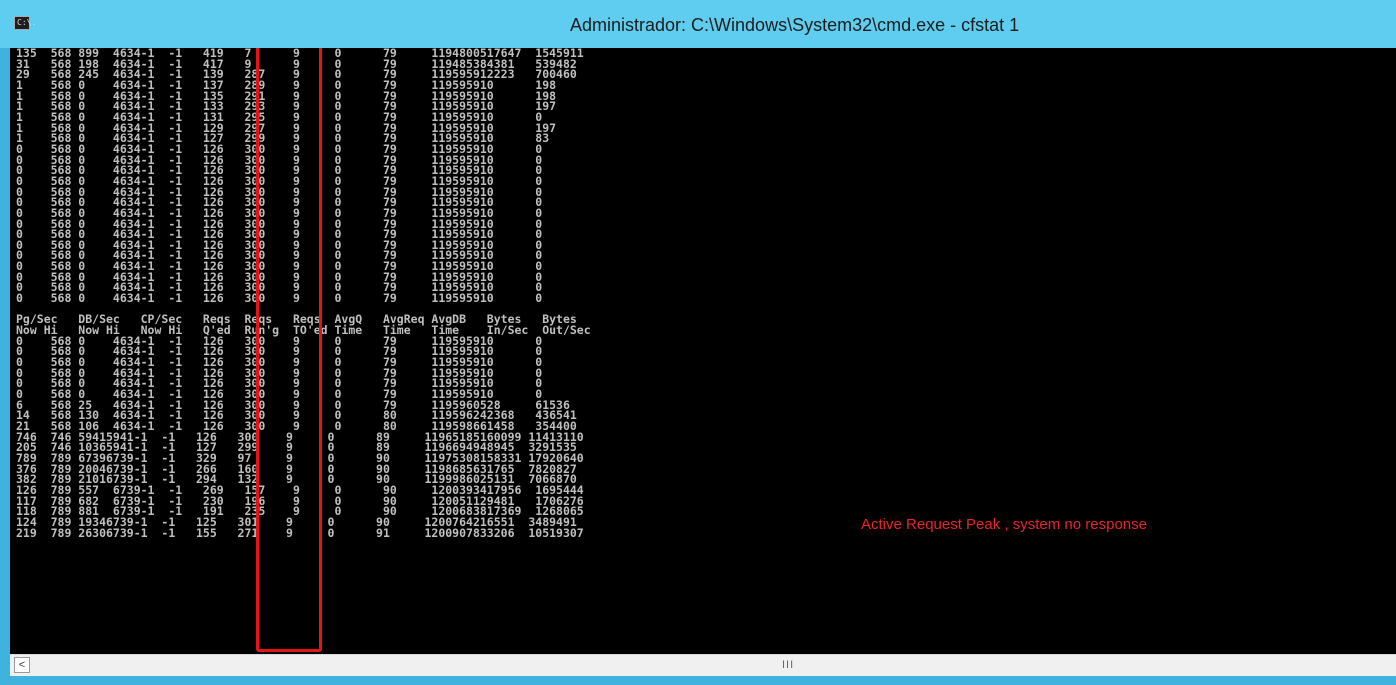  I want to click on scrollbar-grip-icon: III, so click(788, 665).